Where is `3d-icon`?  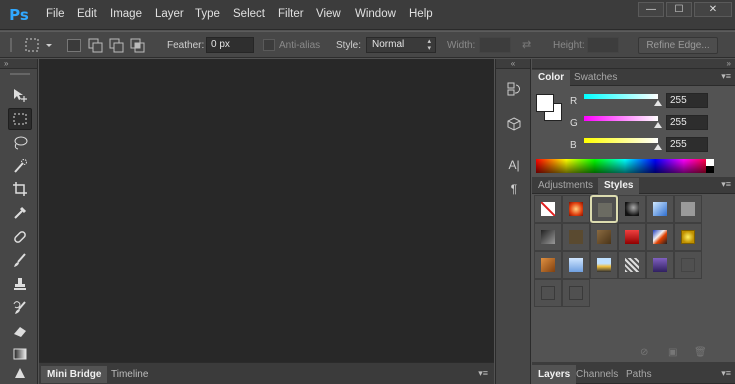
3d-icon is located at coordinates (514, 126).